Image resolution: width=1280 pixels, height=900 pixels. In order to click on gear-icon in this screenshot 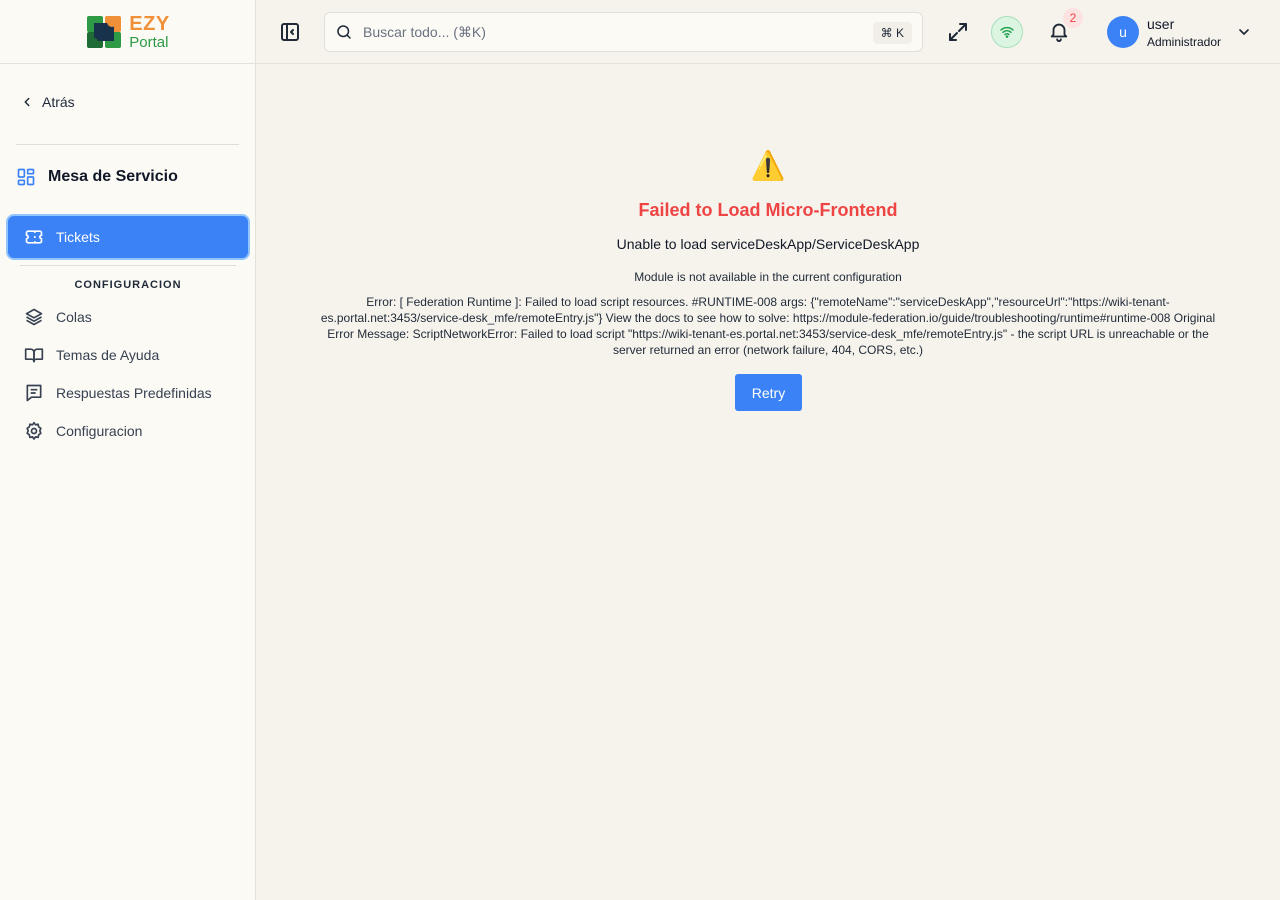, I will do `click(34, 430)`.